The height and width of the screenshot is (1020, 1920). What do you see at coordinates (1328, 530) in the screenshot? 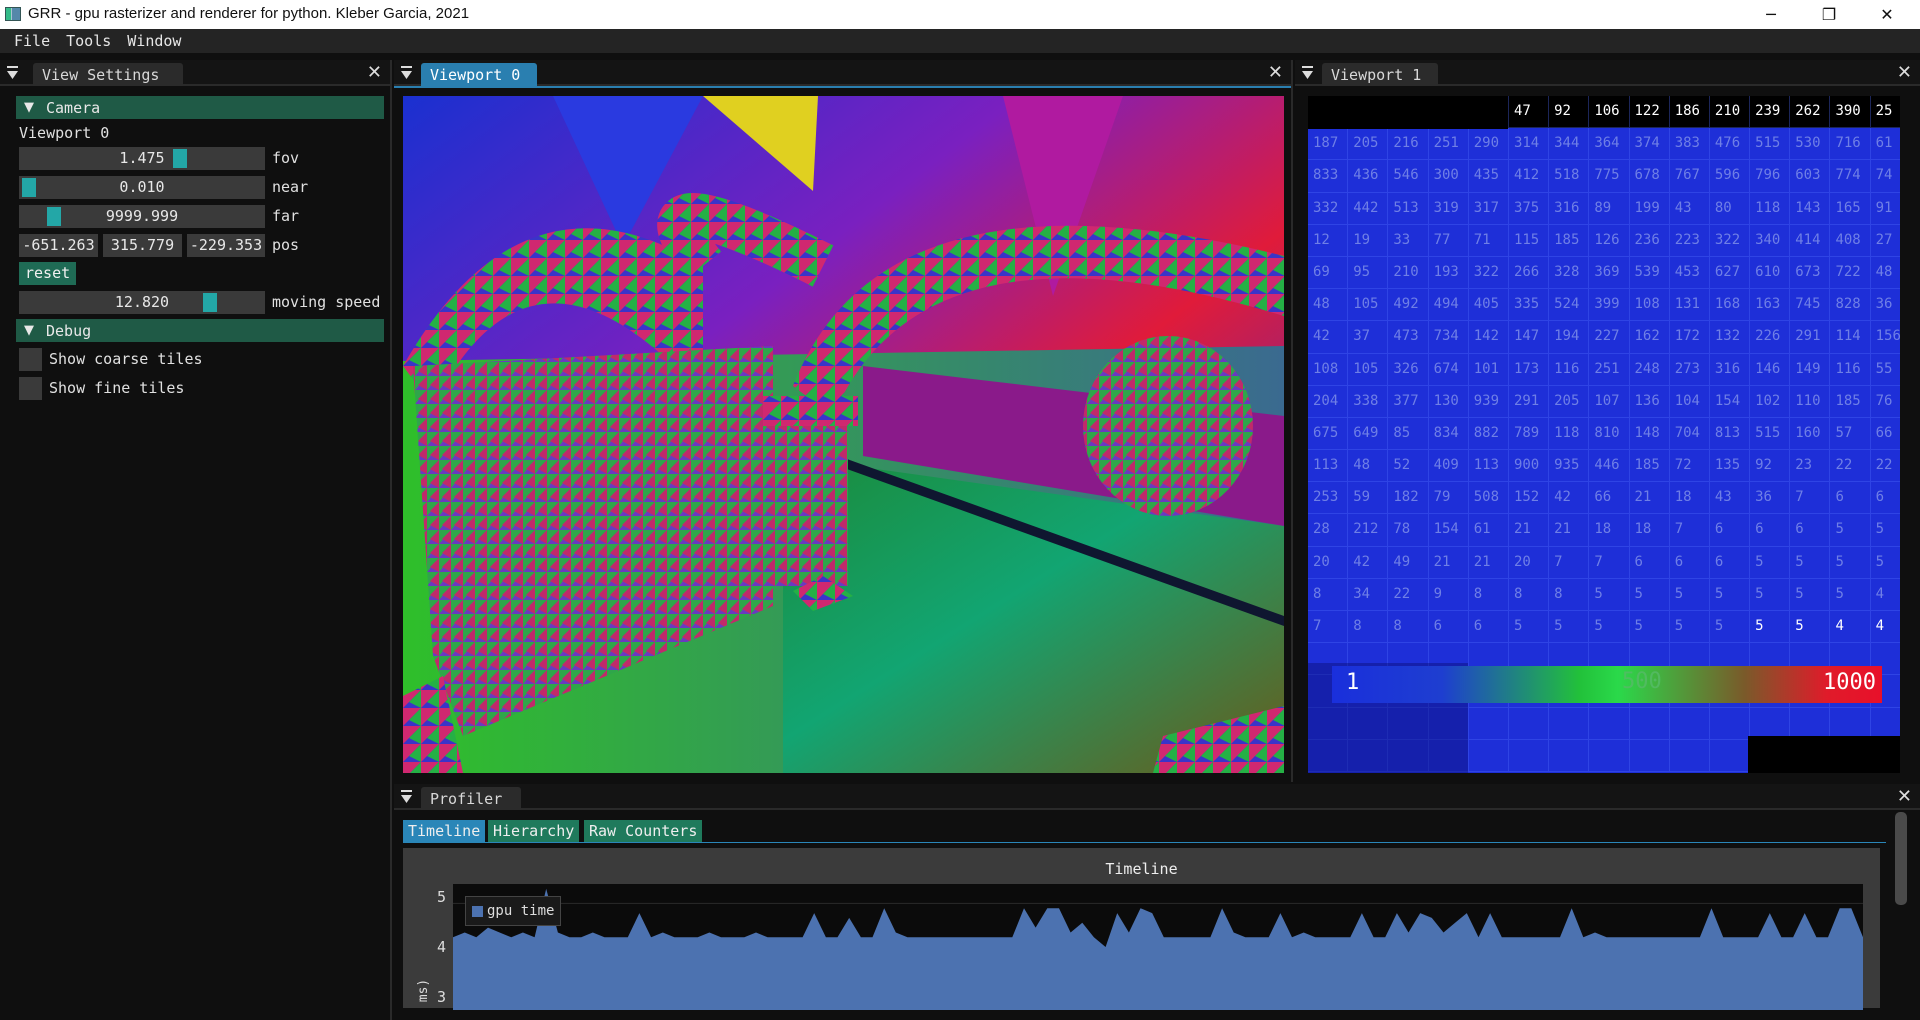
I see `heat-cell: 28` at bounding box center [1328, 530].